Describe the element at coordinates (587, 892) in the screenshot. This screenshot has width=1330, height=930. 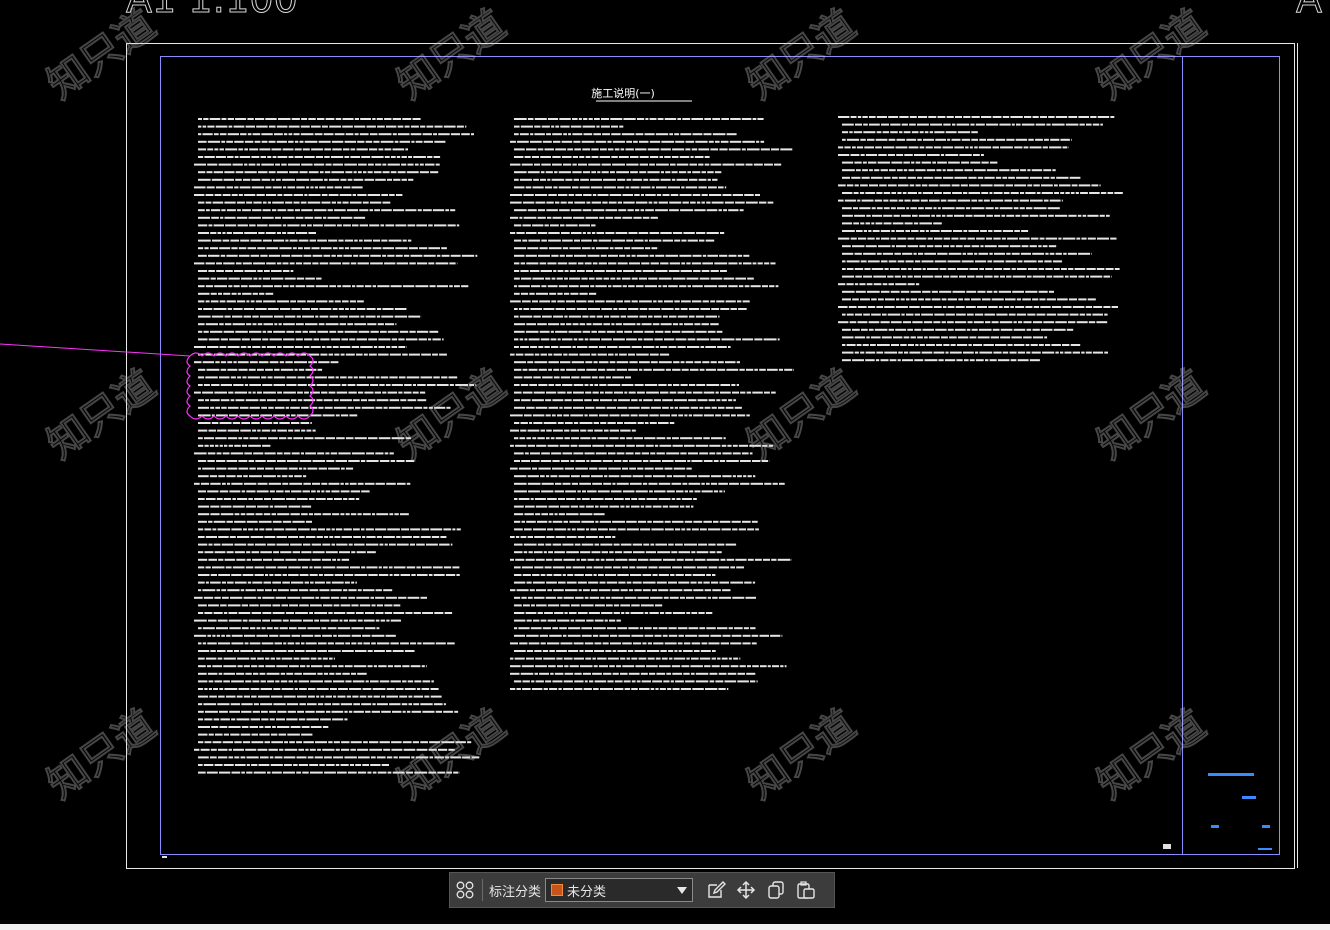
I see `category-select-value: 未分类` at that location.